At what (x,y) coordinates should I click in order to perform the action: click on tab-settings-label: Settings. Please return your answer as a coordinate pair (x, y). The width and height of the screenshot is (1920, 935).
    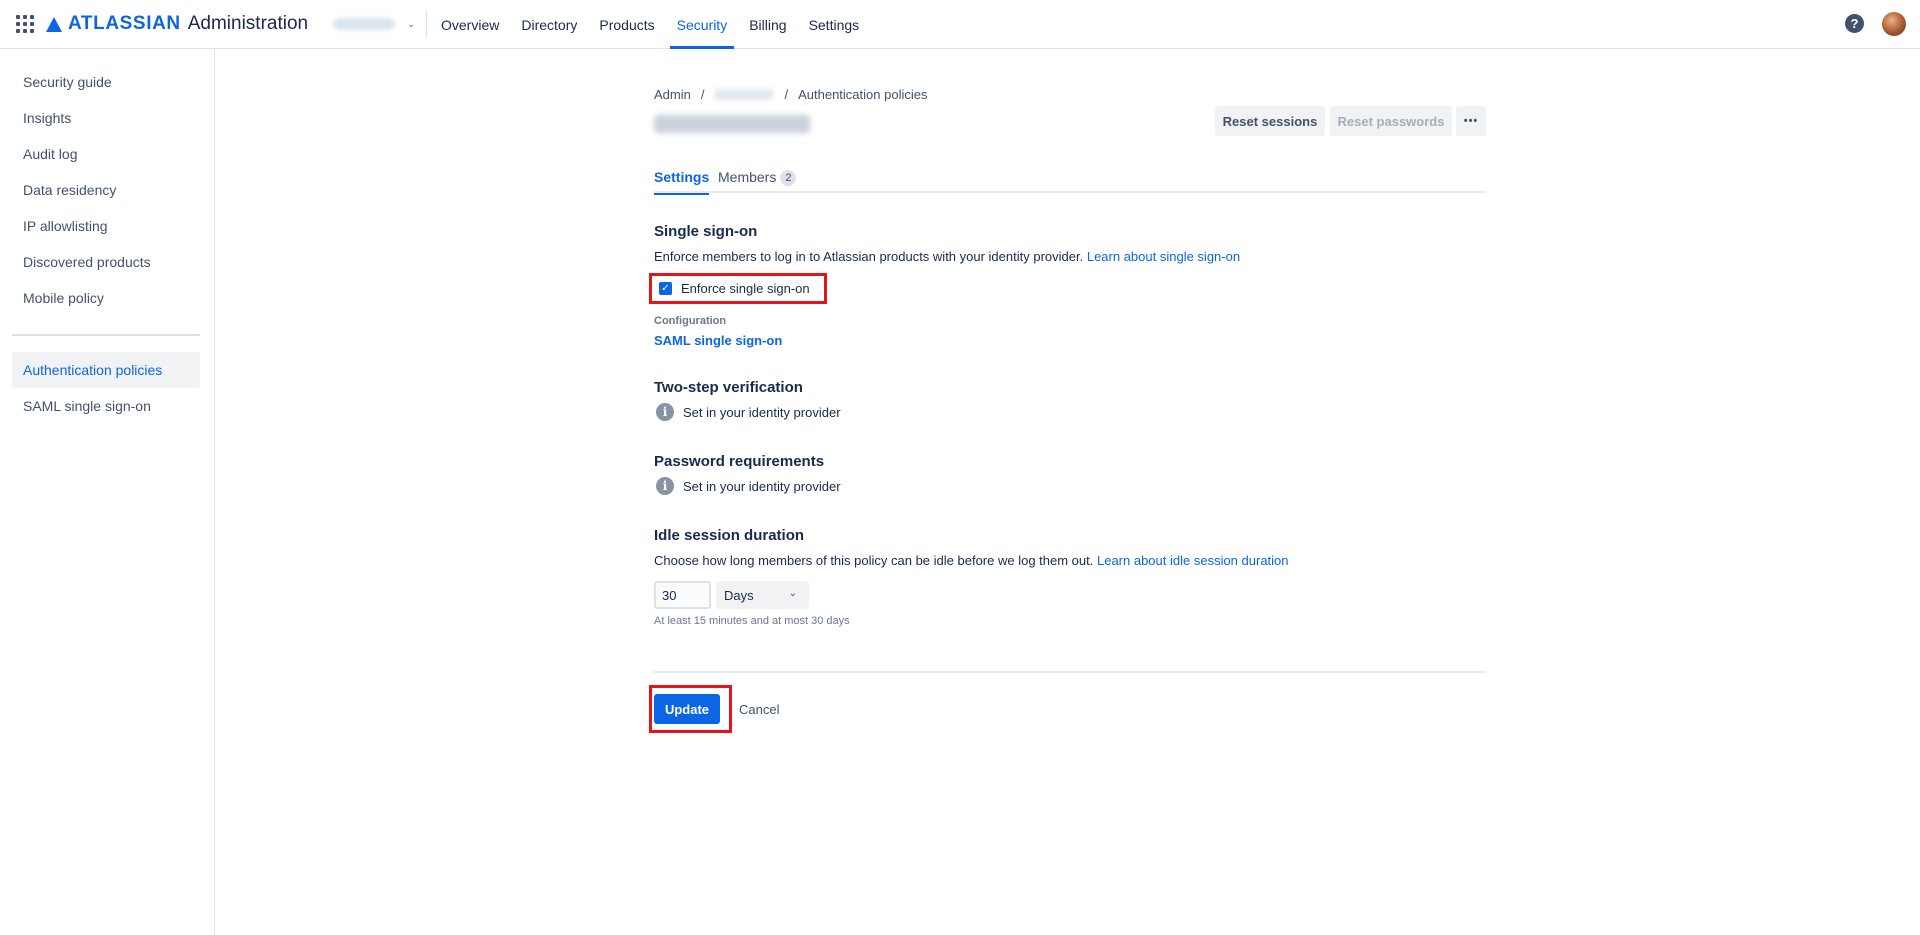
    Looking at the image, I should click on (682, 177).